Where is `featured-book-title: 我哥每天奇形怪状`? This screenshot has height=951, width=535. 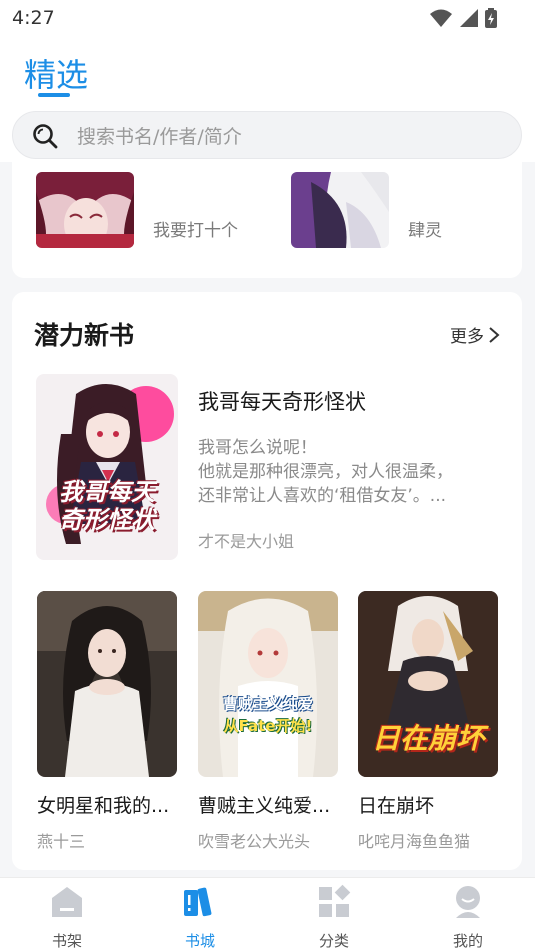 featured-book-title: 我哥每天奇形怪状 is located at coordinates (282, 401).